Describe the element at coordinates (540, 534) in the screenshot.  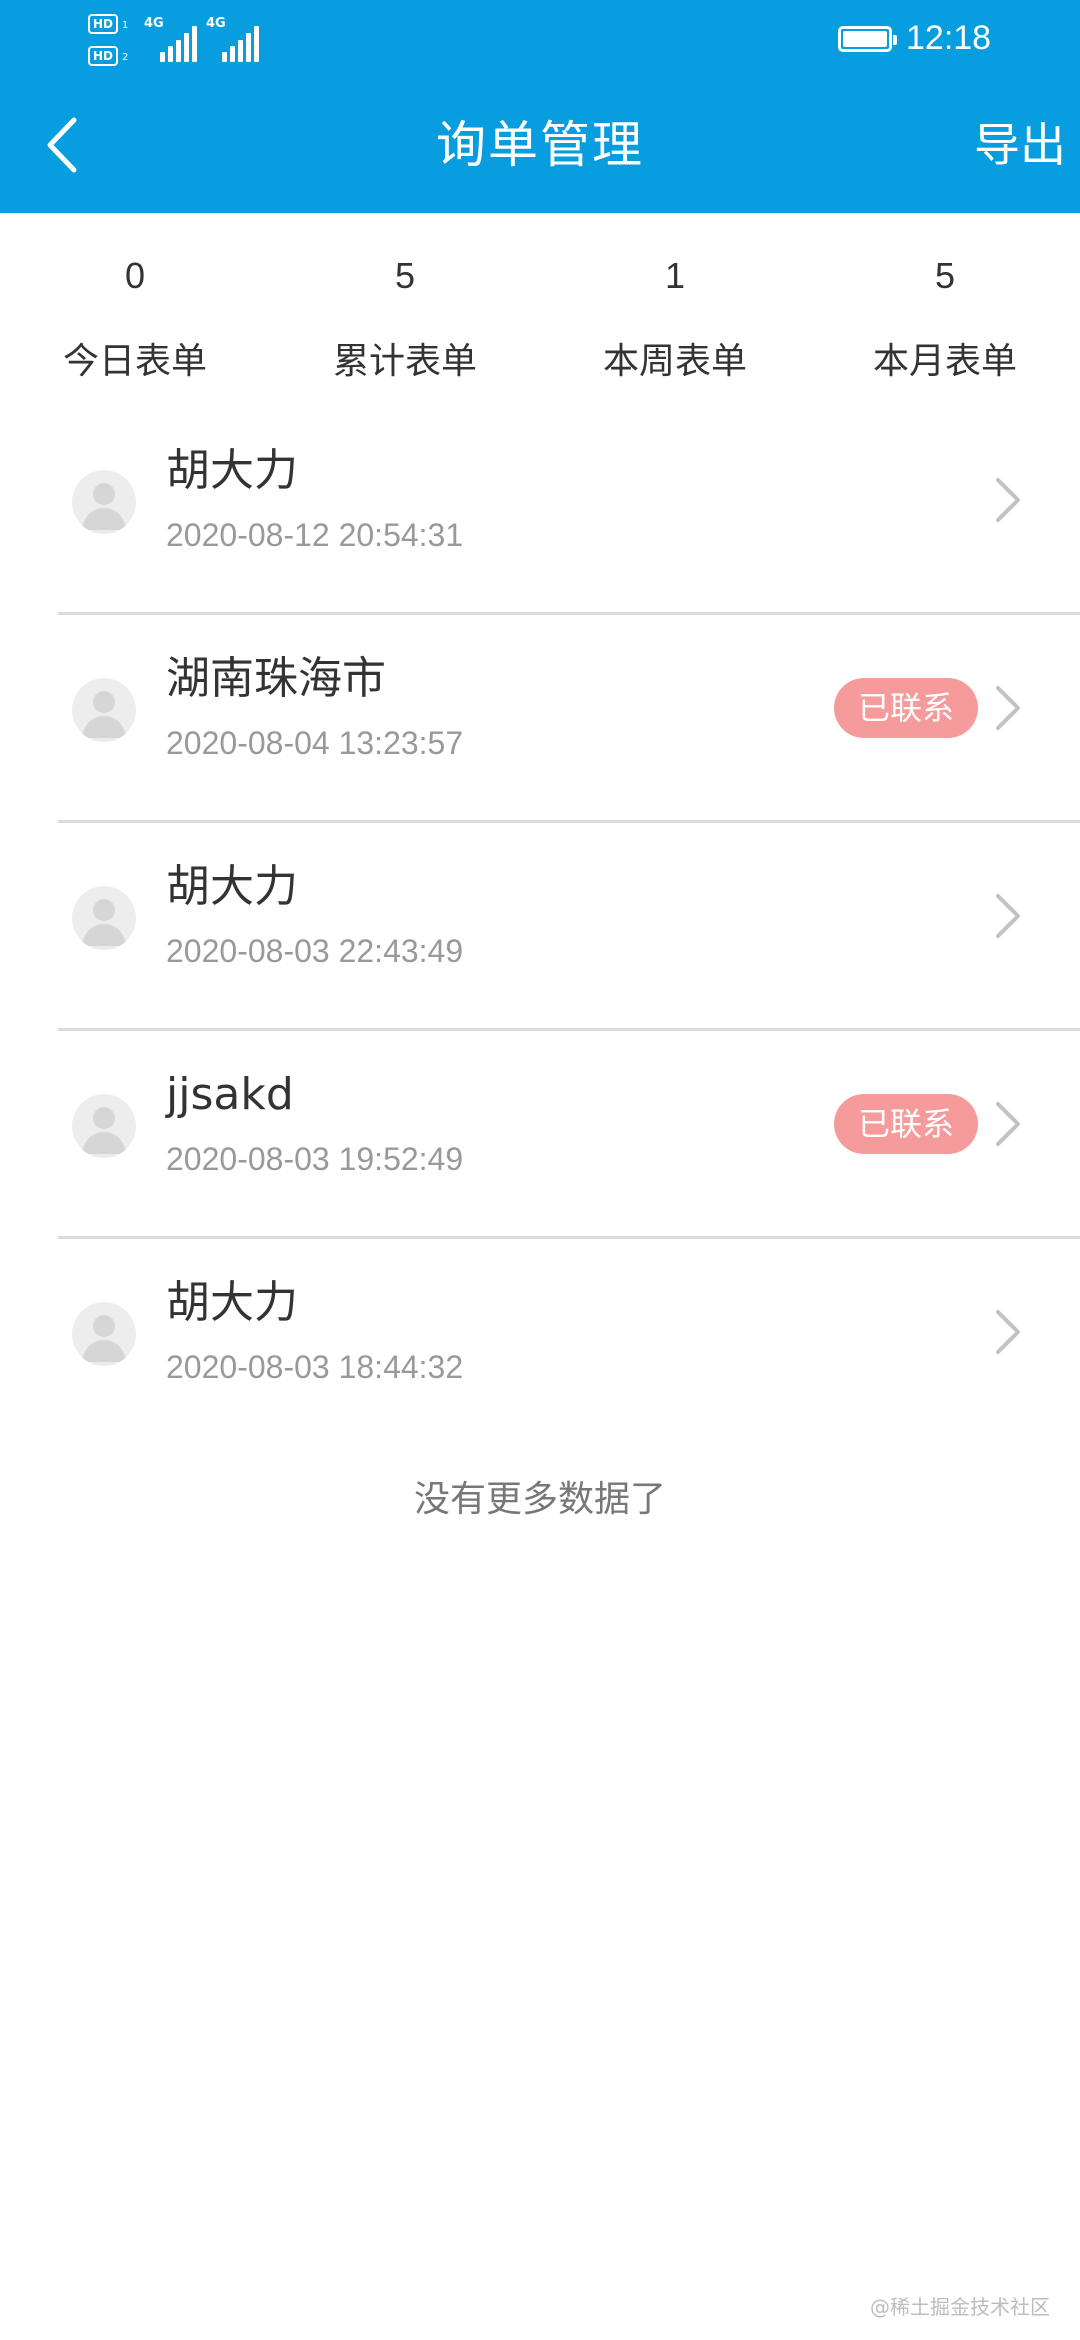
I see `list-item: 胡大力 2020-08-12 20:54:31` at that location.